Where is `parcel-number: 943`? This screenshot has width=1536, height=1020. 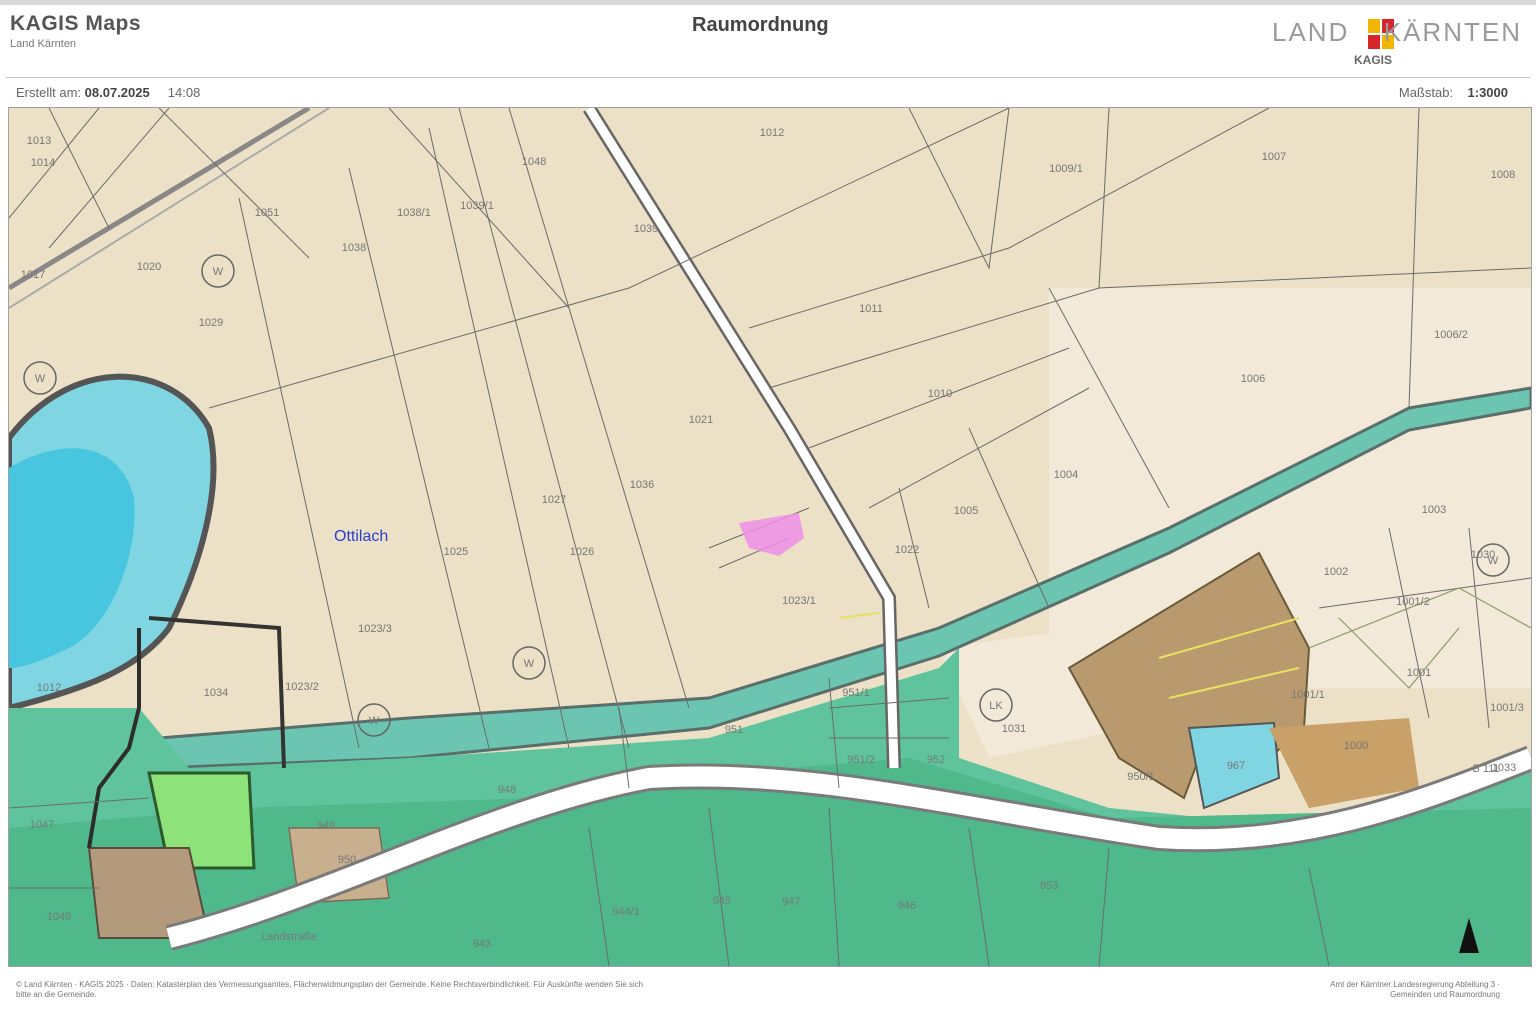 parcel-number: 943 is located at coordinates (482, 944).